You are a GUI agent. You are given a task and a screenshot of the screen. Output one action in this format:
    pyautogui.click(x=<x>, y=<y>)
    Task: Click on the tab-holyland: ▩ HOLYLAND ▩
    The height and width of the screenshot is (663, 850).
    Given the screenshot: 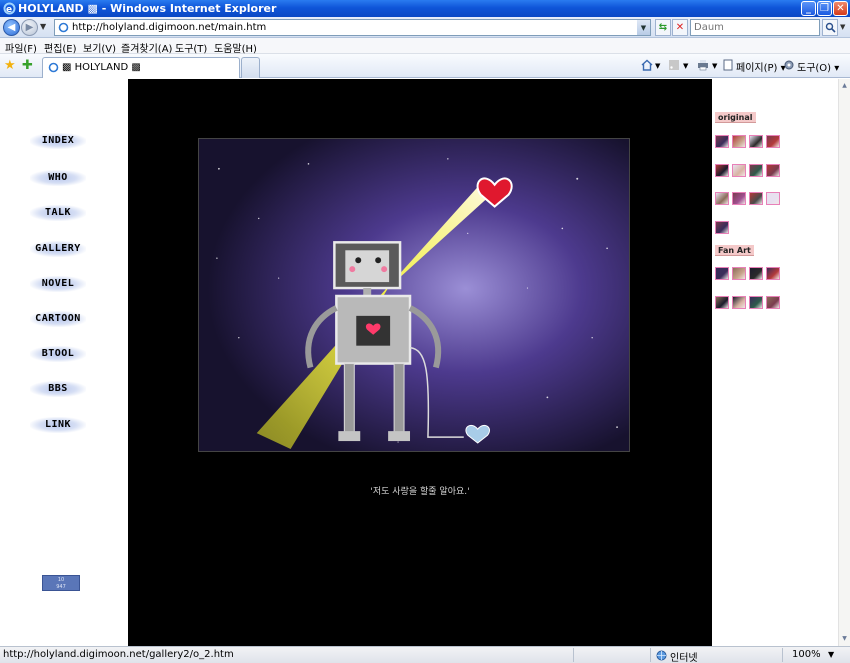 What is the action you would take?
    pyautogui.click(x=141, y=67)
    